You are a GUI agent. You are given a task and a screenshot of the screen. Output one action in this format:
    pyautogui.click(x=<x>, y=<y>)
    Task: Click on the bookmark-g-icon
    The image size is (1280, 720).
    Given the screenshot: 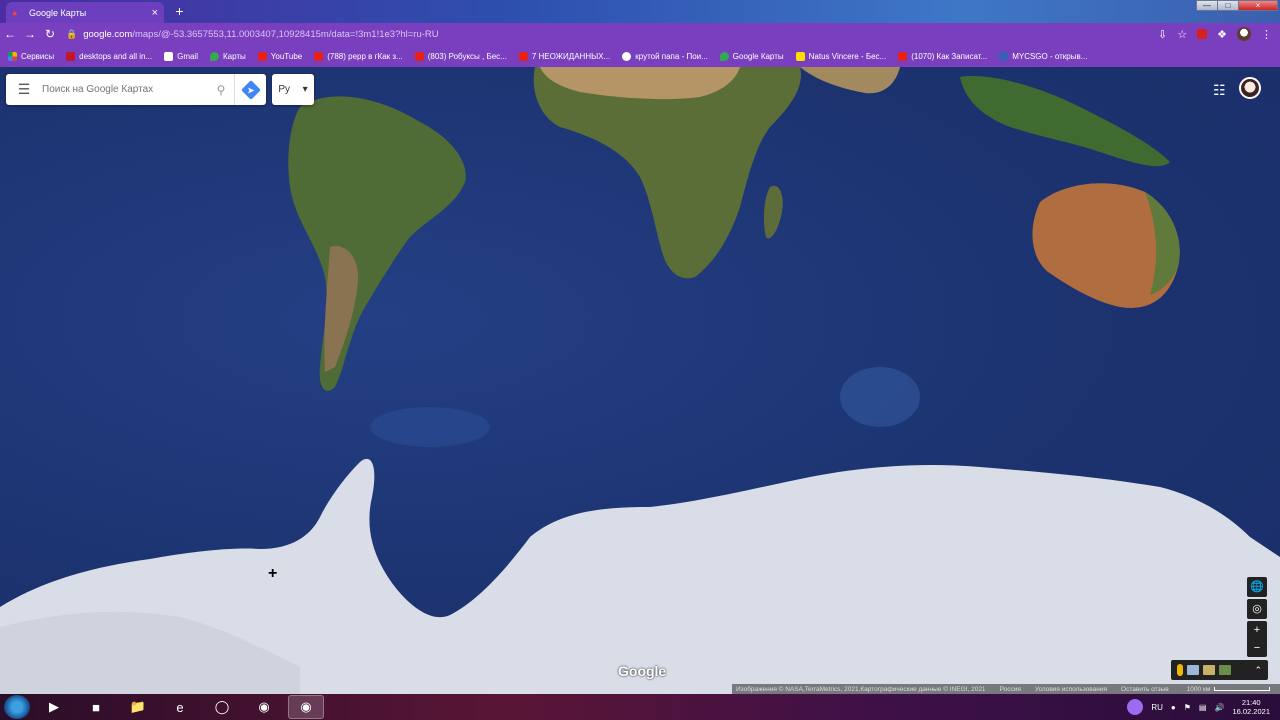 What is the action you would take?
    pyautogui.click(x=169, y=56)
    